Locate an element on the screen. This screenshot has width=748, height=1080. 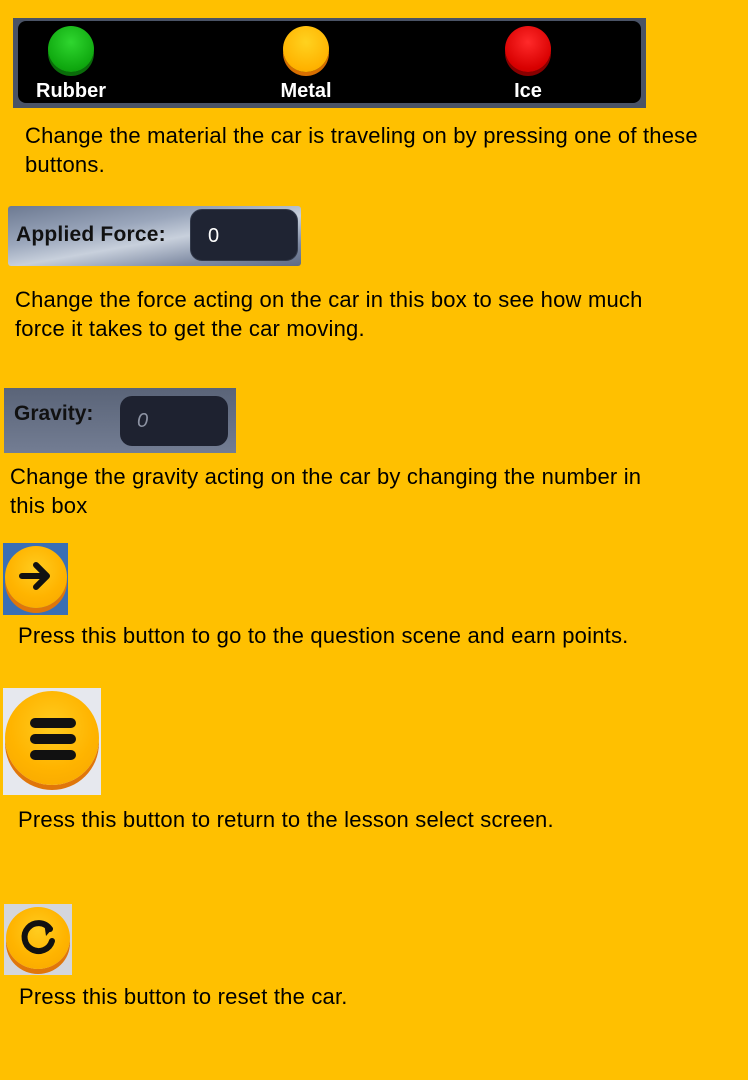
applied-force-panel: Applied Force: 0 is located at coordinates (154, 236).